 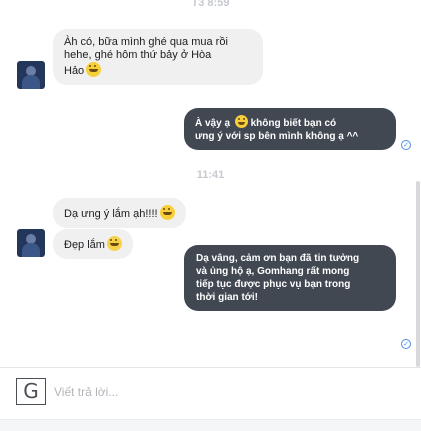 What do you see at coordinates (31, 391) in the screenshot?
I see `g-icon: G` at bounding box center [31, 391].